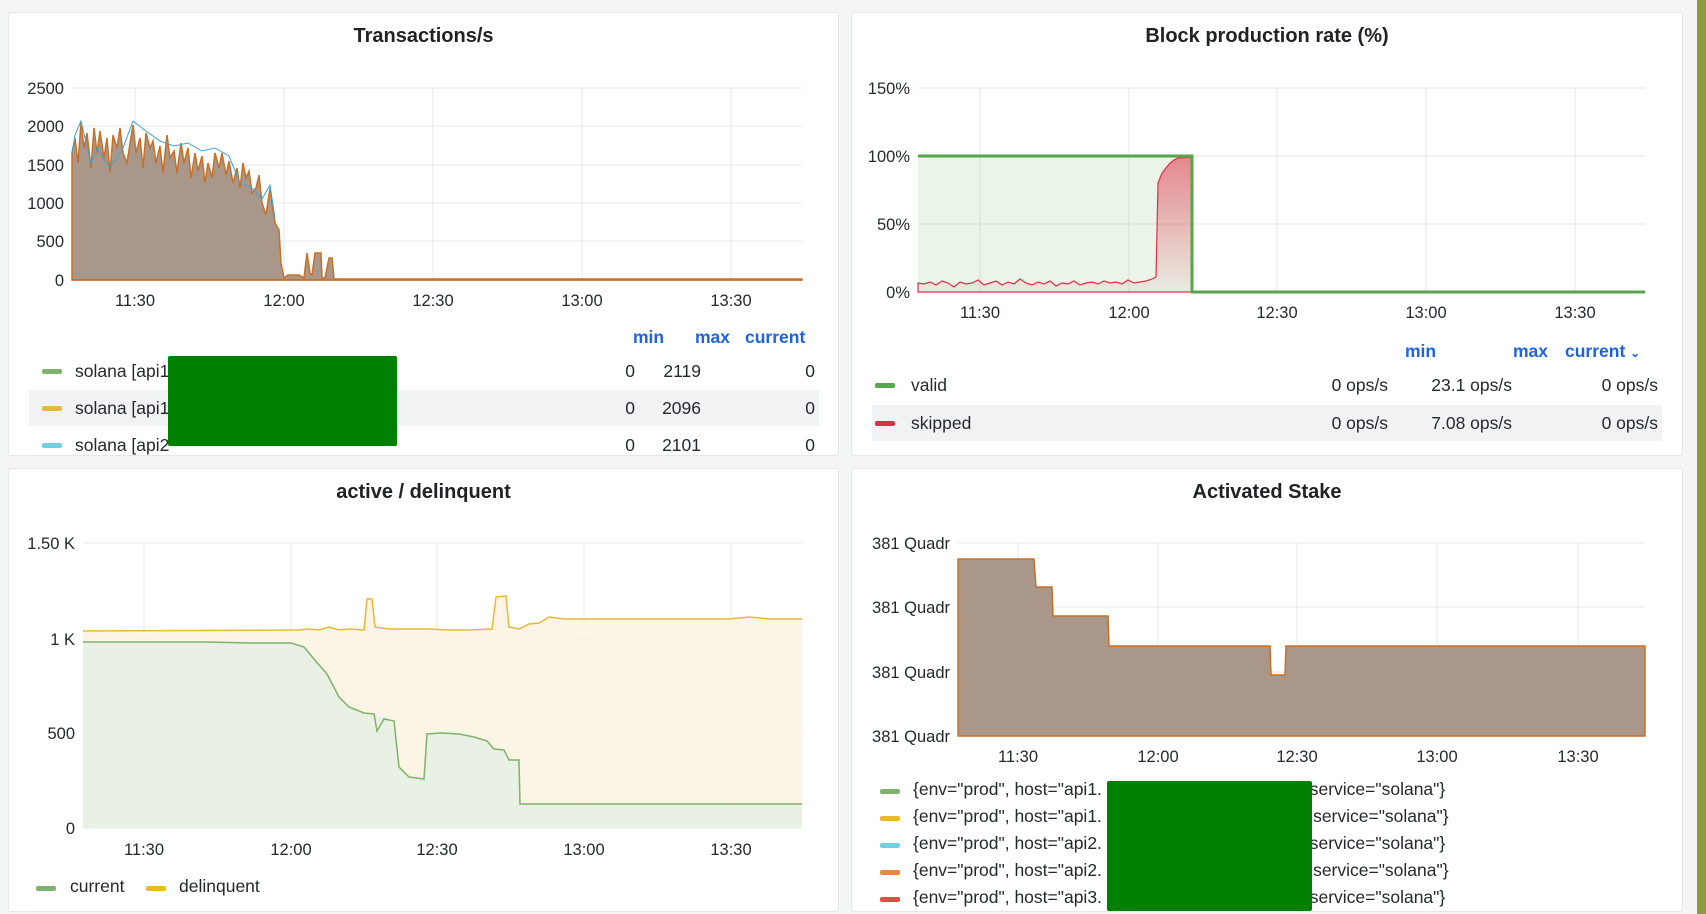 This screenshot has height=914, width=1706. Describe the element at coordinates (424, 408) in the screenshot. I see `legend-row: solana [api1 0 2096 0` at that location.